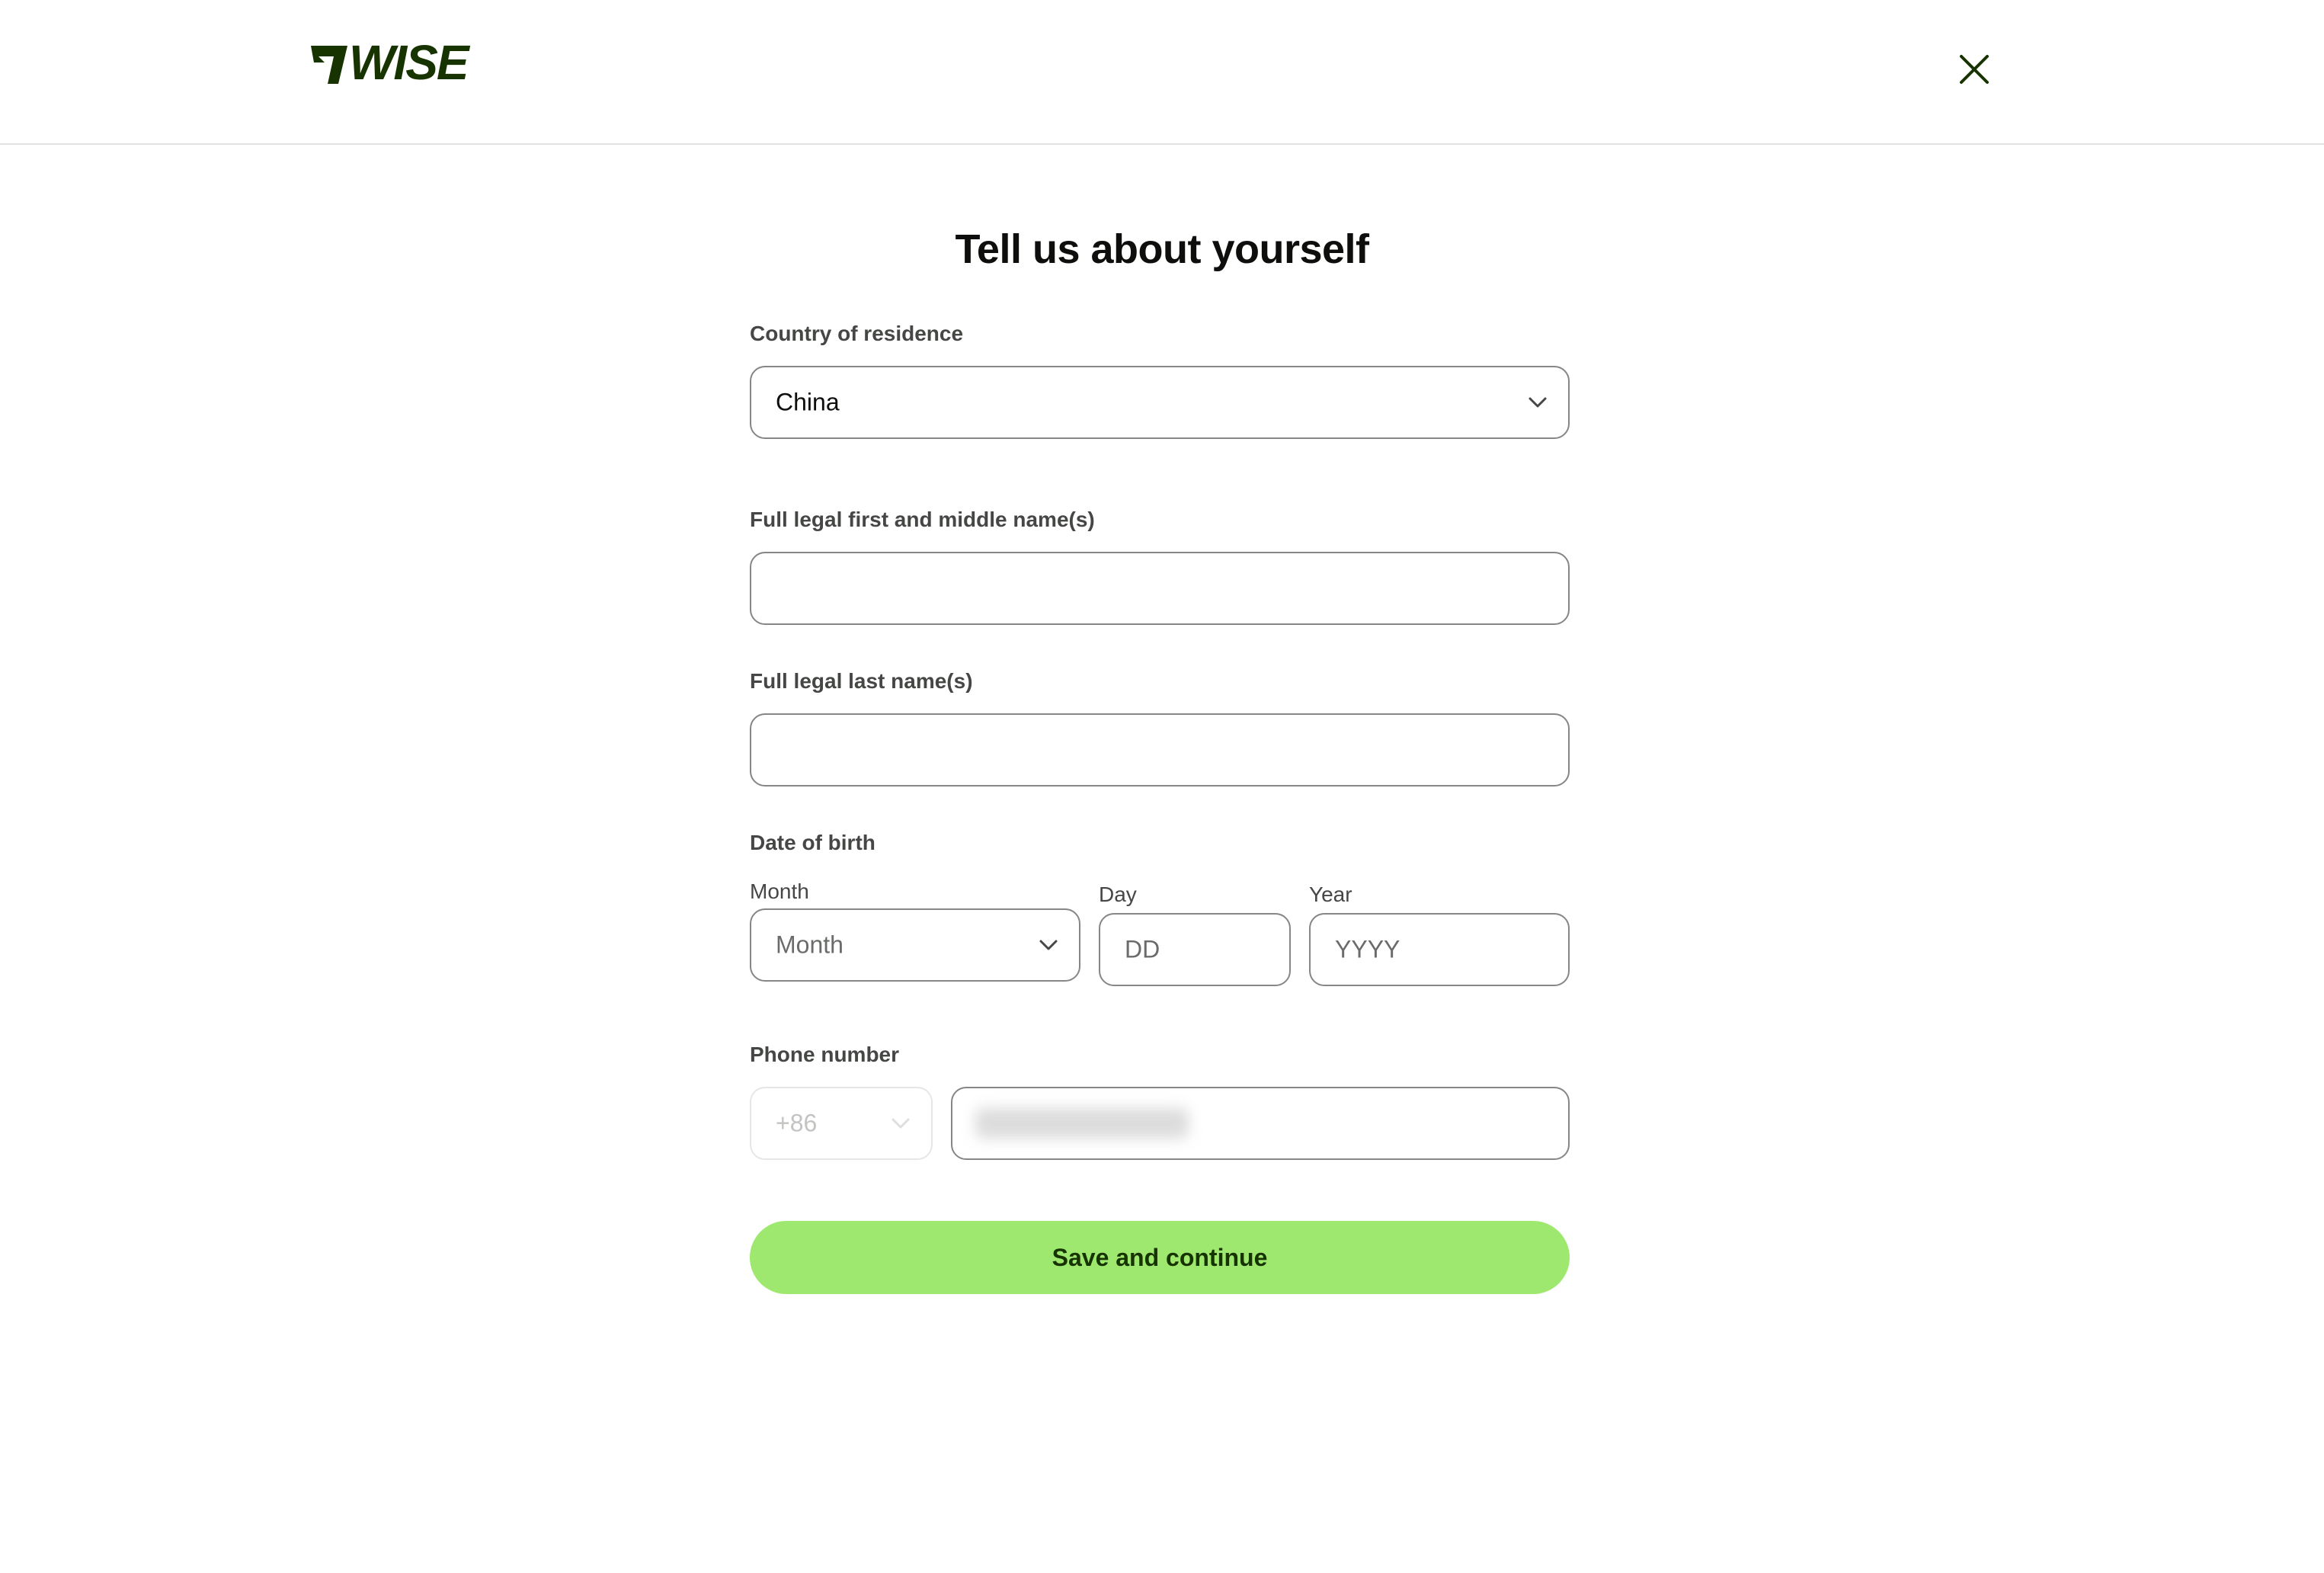 The image size is (2324, 1573). I want to click on phone-country-code-select: +86, so click(842, 1123).